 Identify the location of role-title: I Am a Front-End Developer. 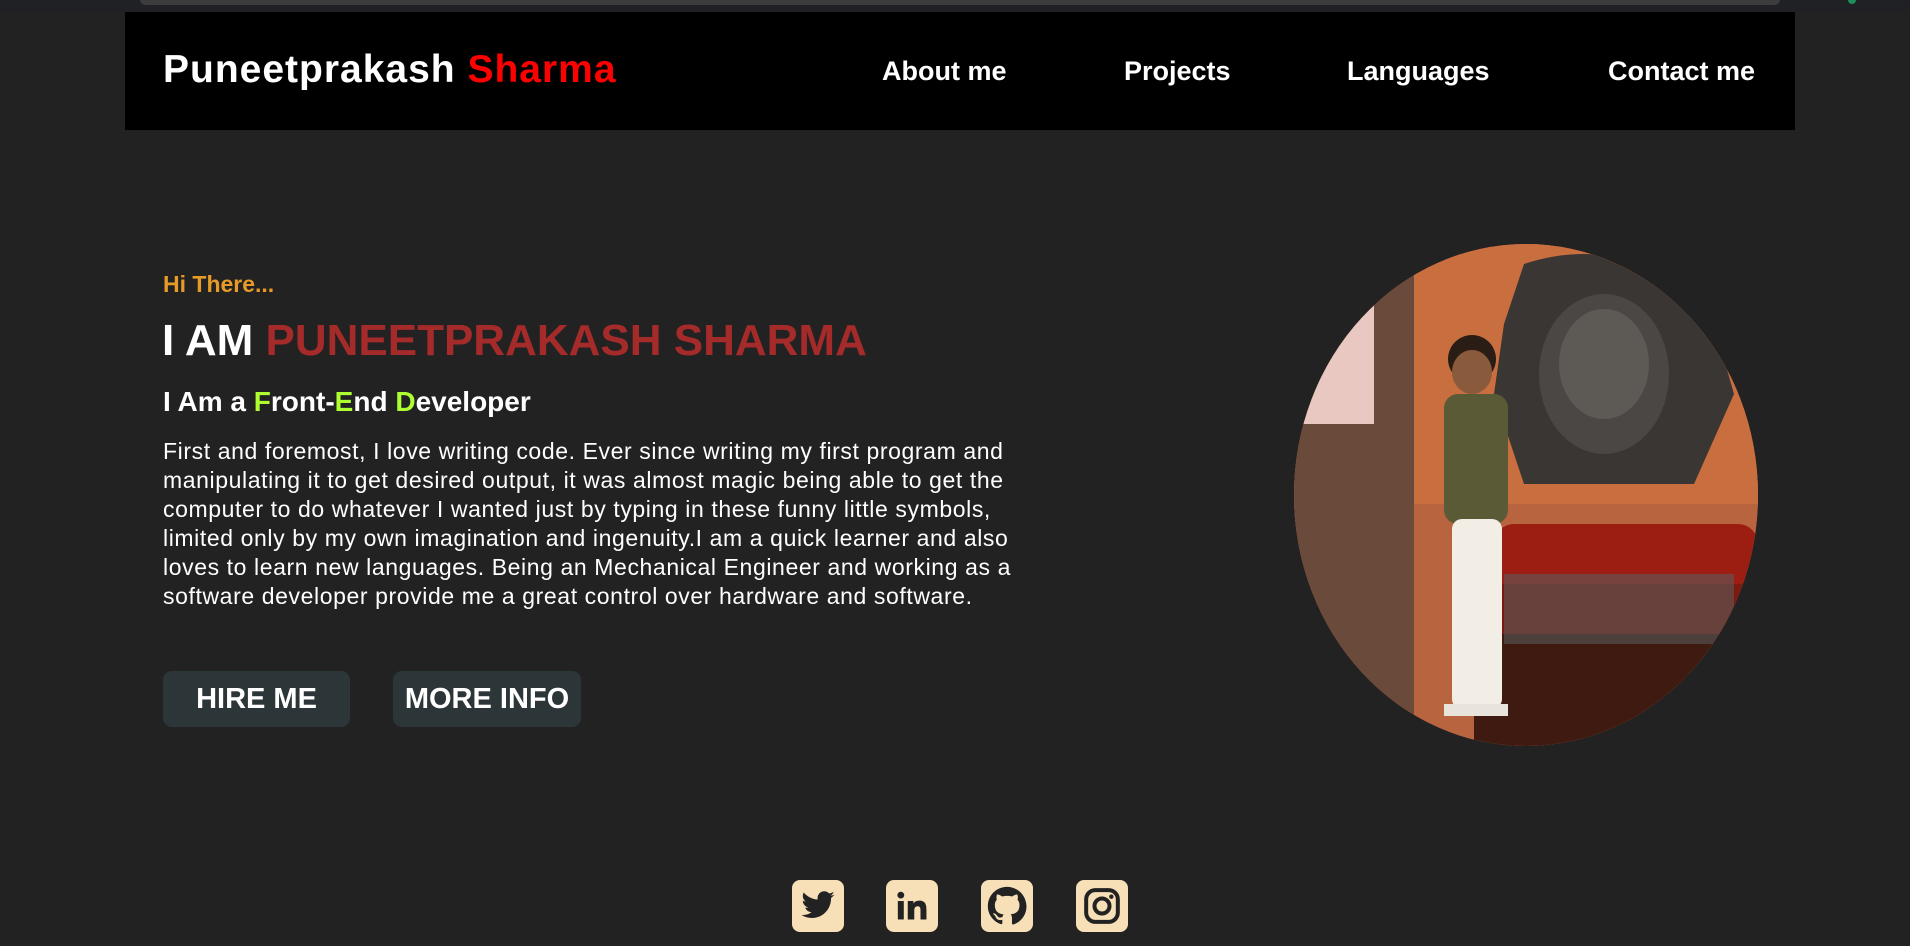
(347, 402).